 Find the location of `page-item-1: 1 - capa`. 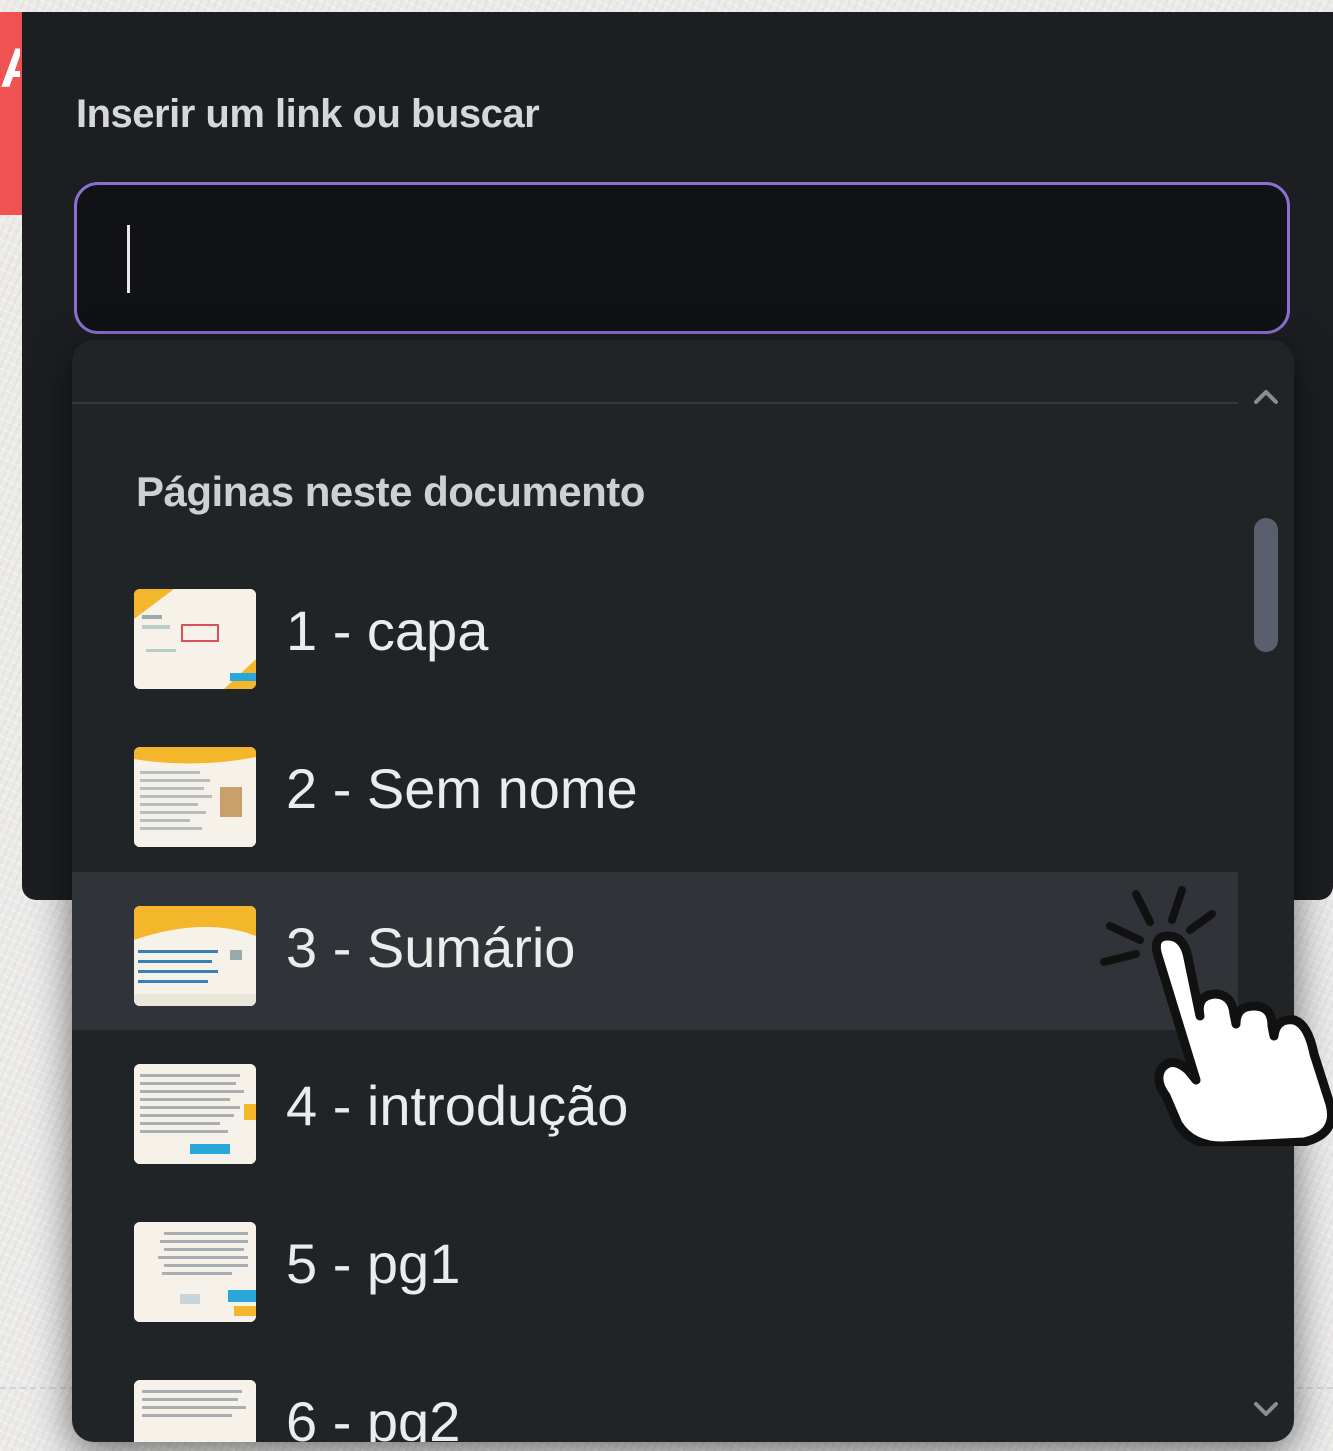

page-item-1: 1 - capa is located at coordinates (655, 634).